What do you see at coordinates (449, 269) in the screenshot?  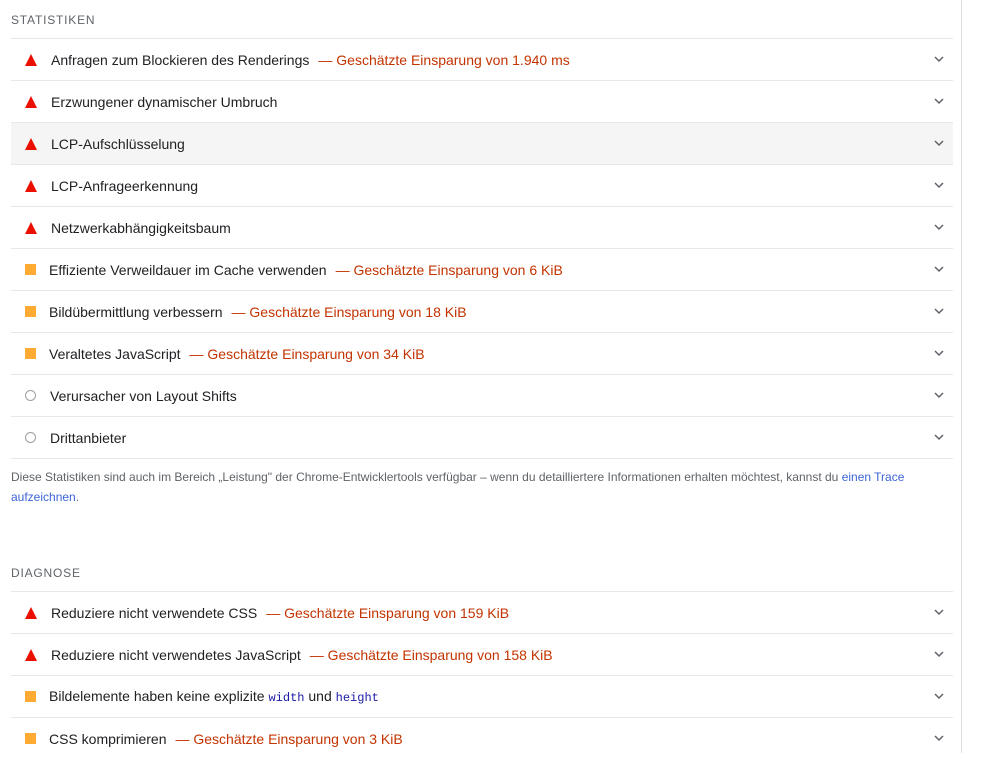 I see `audit-savings: — Geschätzte Einsparung von 6 KiB` at bounding box center [449, 269].